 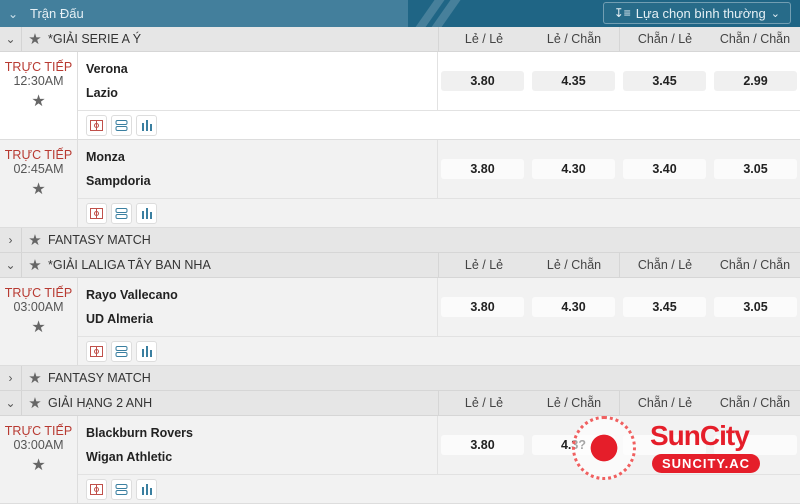 What do you see at coordinates (95, 39) in the screenshot?
I see `league-name: *GIẢI SERIE A Ý` at bounding box center [95, 39].